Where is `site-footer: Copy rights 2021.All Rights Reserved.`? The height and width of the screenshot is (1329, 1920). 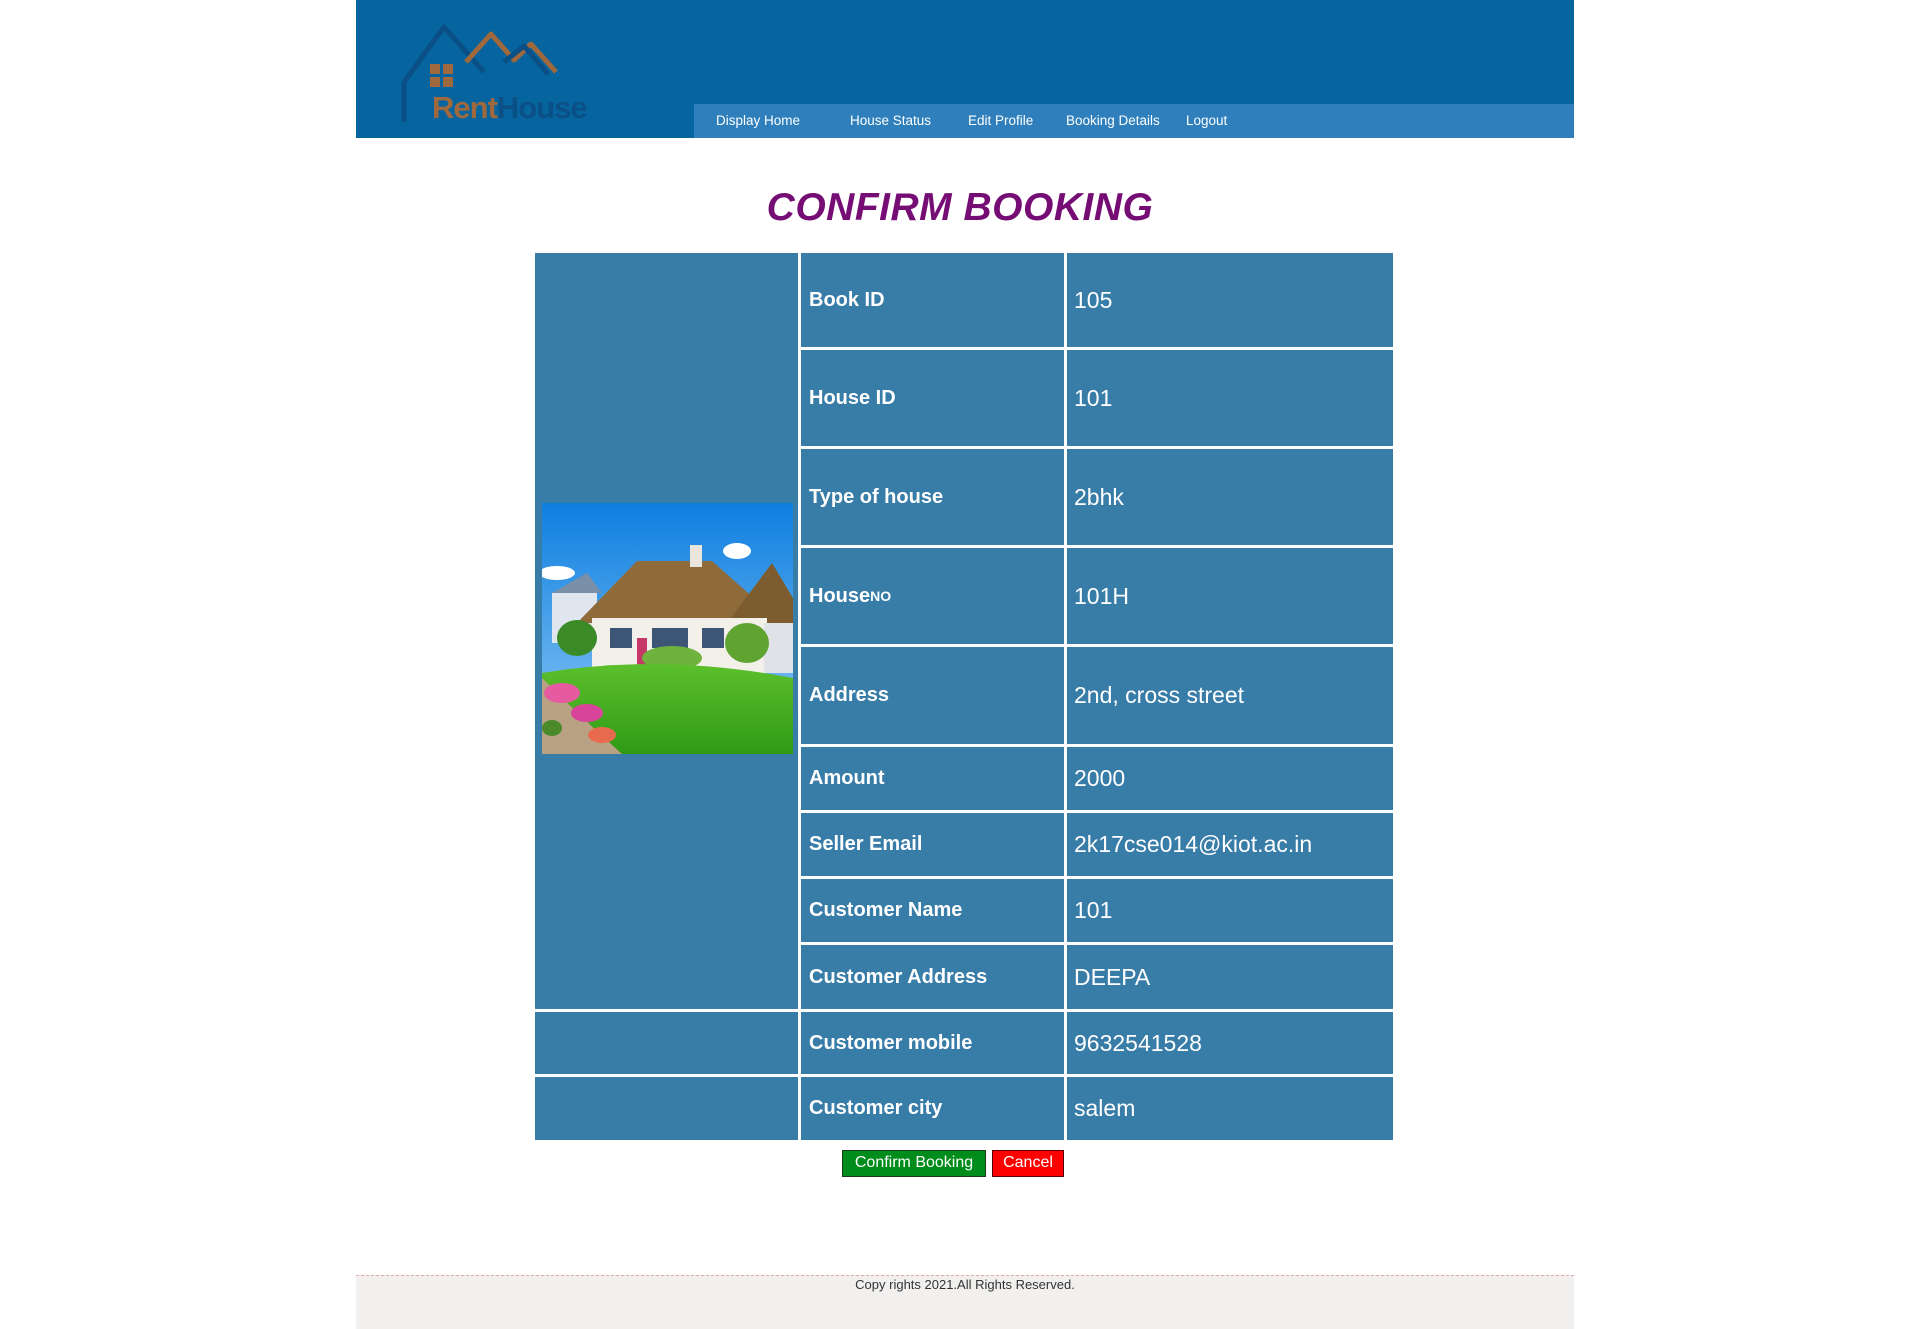
site-footer: Copy rights 2021.All Rights Reserved. is located at coordinates (965, 1302).